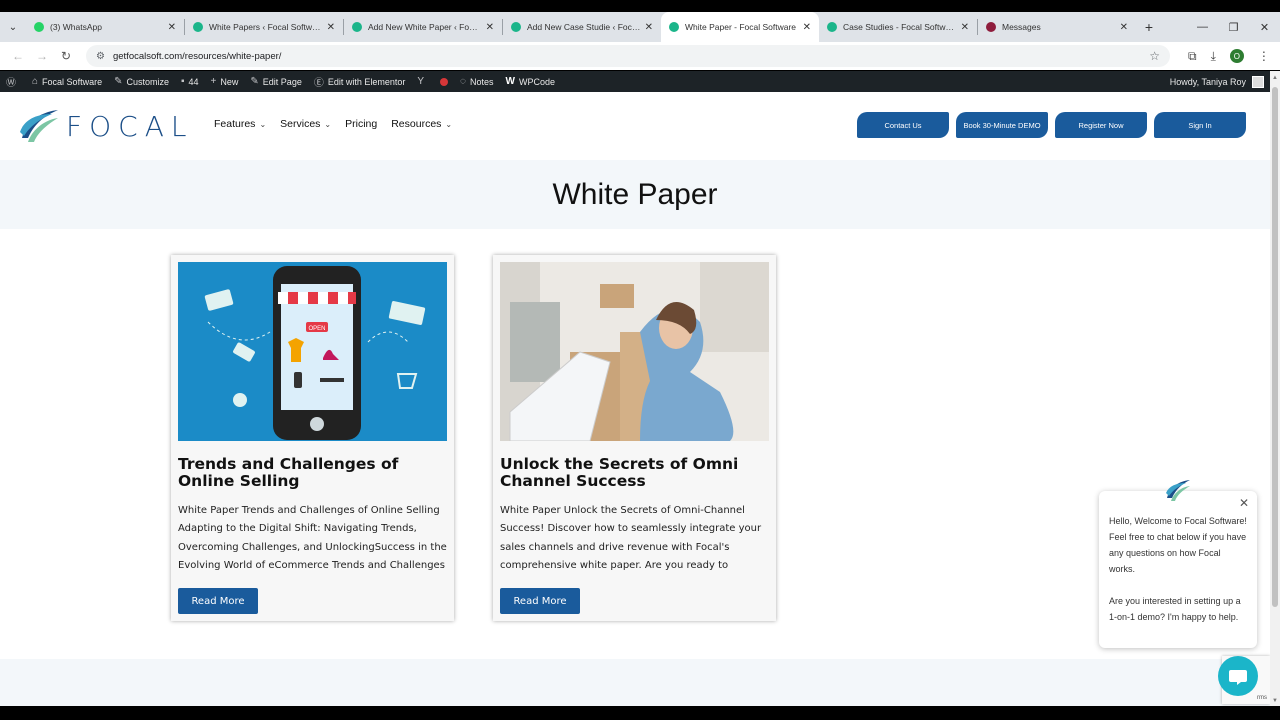  What do you see at coordinates (359, 82) in the screenshot?
I see `wp-elementor-link: Ⓔ Edit with Elementor` at bounding box center [359, 82].